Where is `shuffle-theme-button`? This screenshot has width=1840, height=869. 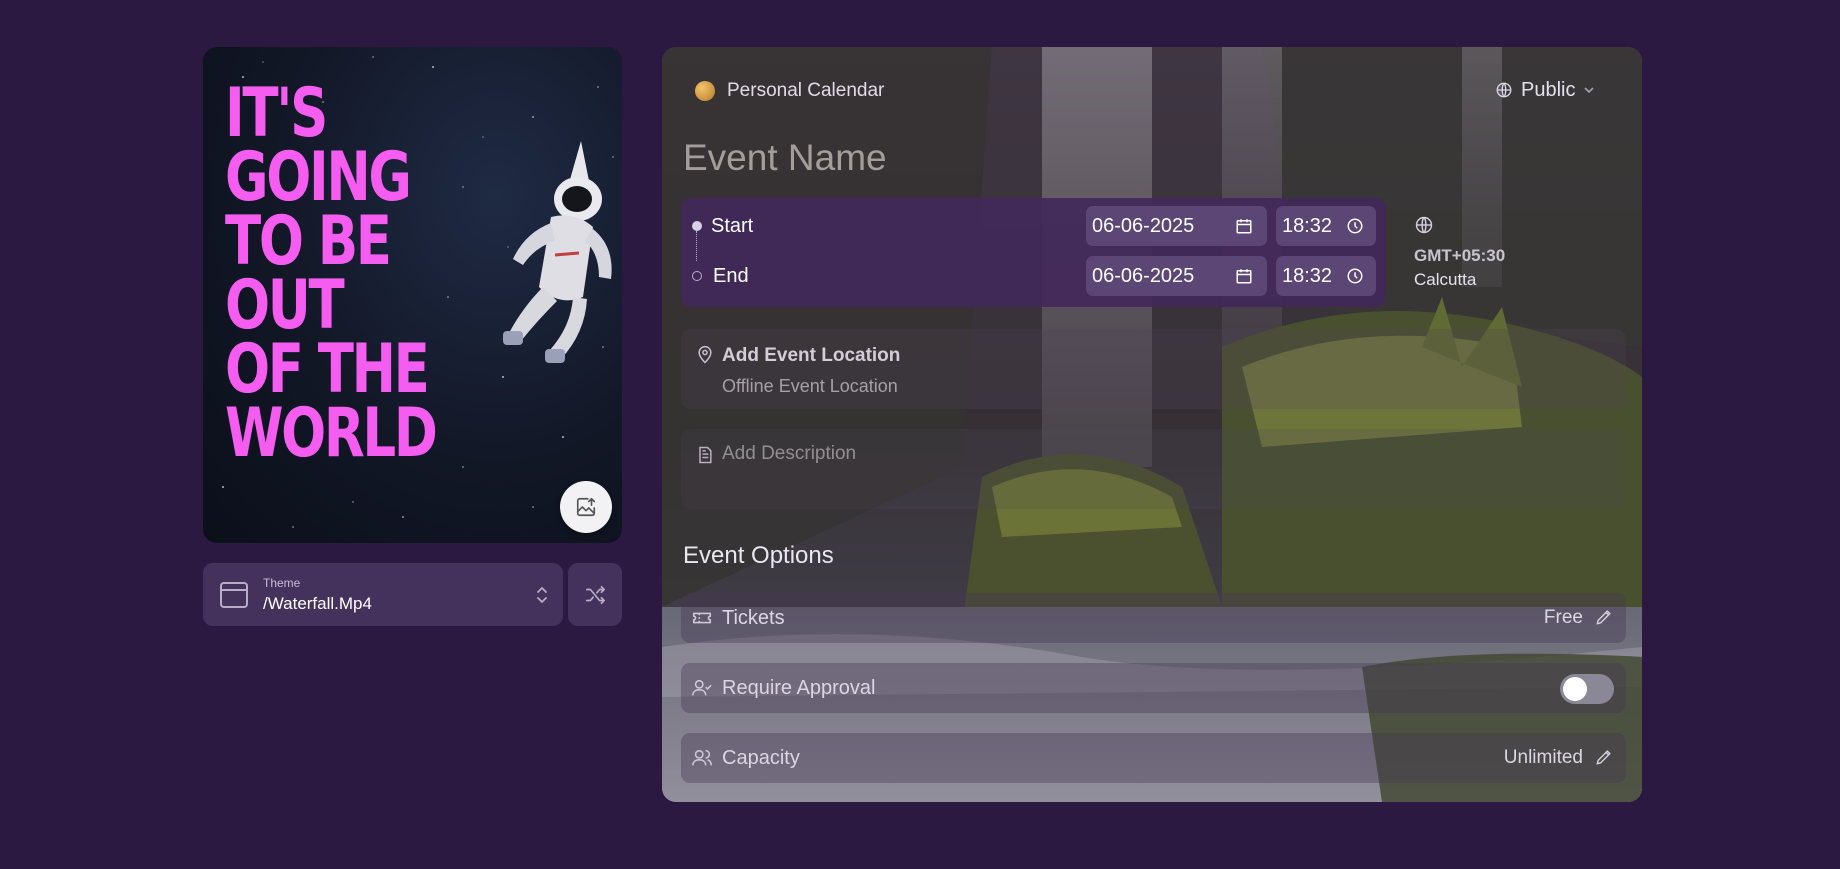
shuffle-theme-button is located at coordinates (595, 594).